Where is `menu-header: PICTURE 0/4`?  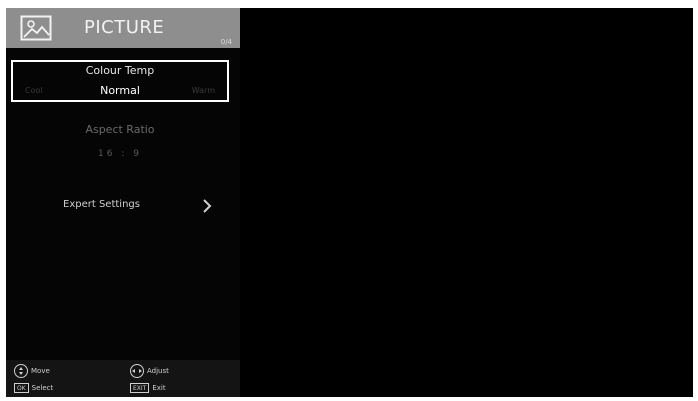
menu-header: PICTURE 0/4 is located at coordinates (123, 28).